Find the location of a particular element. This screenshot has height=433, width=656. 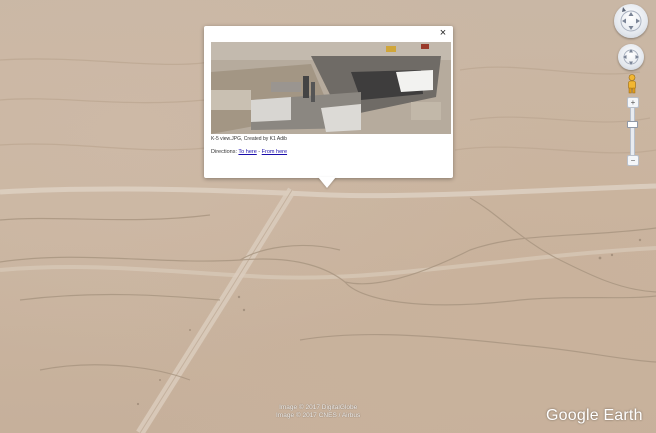

move-control is located at coordinates (631, 57).